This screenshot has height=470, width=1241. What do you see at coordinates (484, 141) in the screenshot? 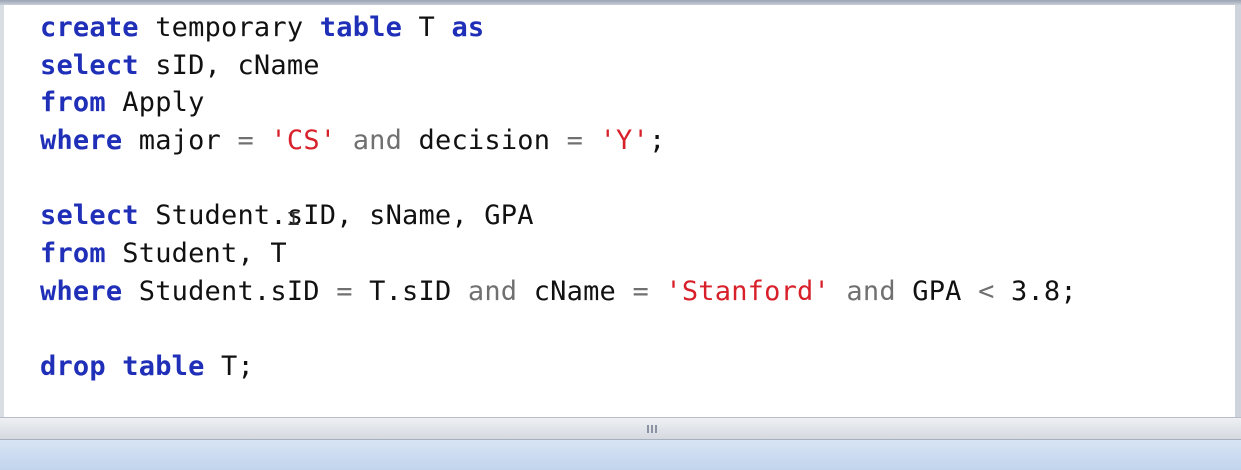
I see `code-token: decision` at bounding box center [484, 141].